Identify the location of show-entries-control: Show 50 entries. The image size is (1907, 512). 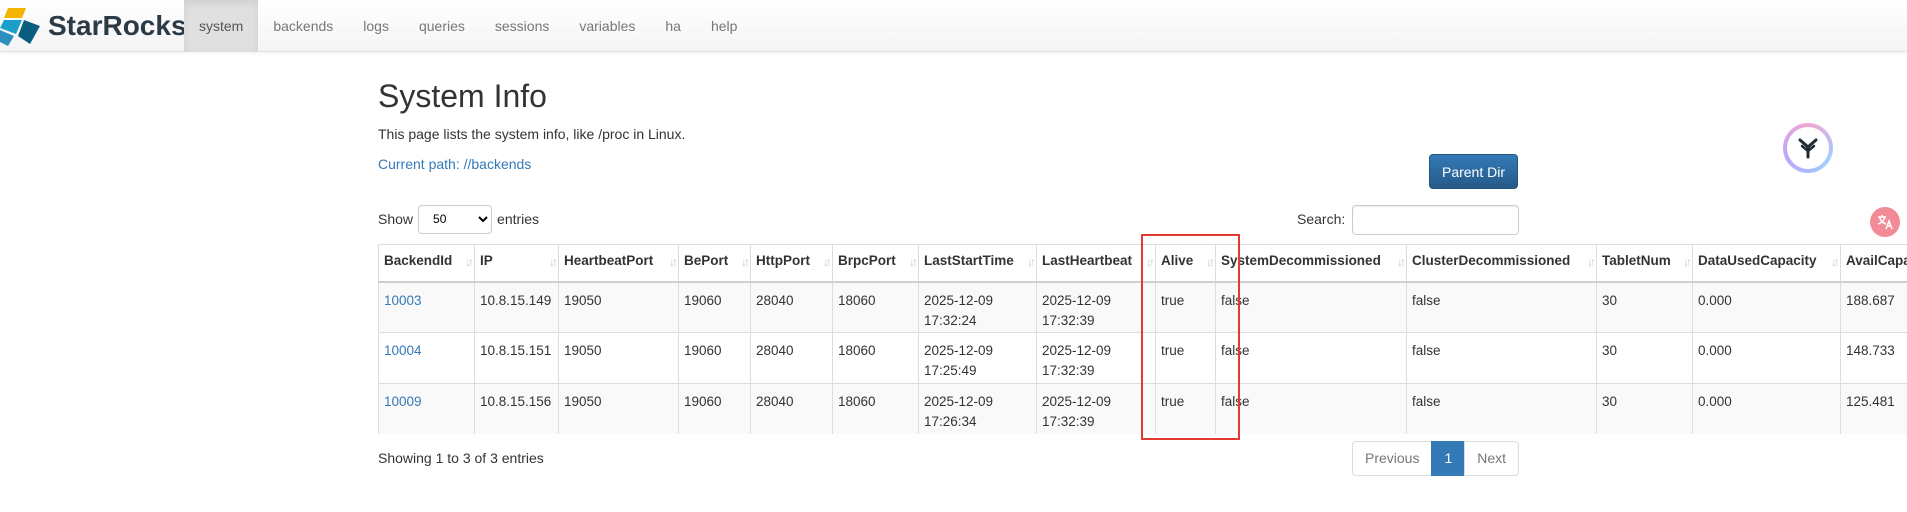
(458, 219).